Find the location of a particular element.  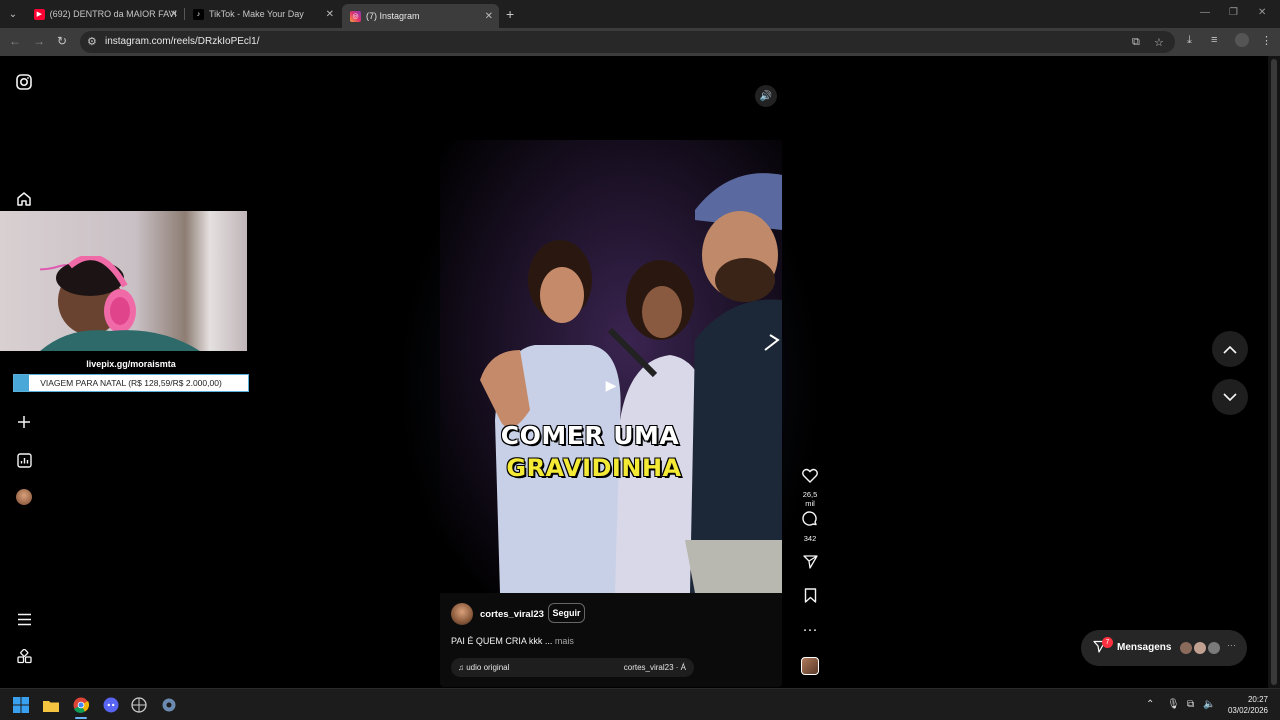

settings-gear-icon is located at coordinates (169, 705).